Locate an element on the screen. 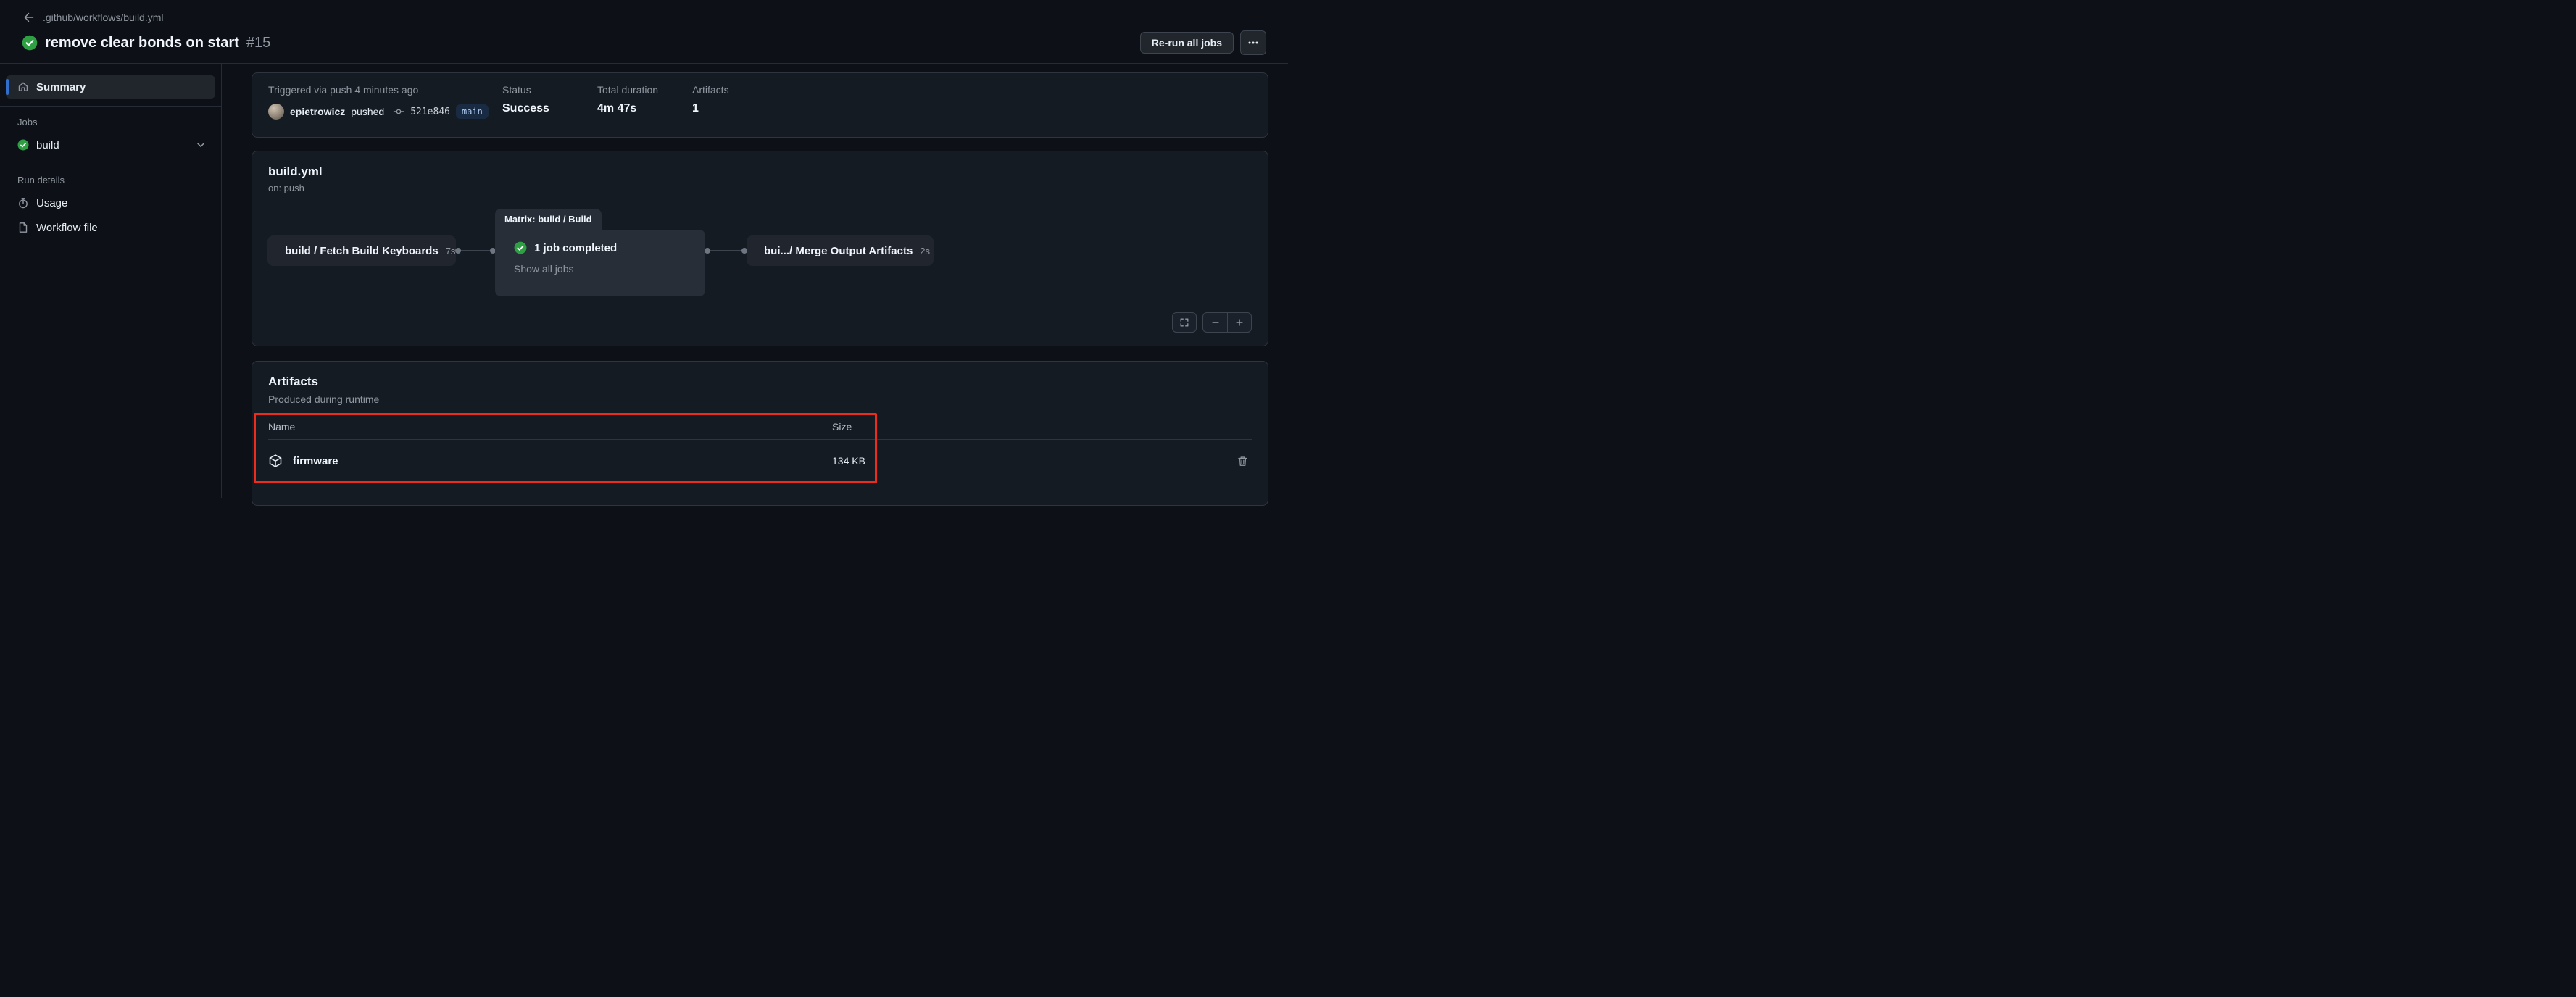 Image resolution: width=2576 pixels, height=997 pixels. expand-icon is located at coordinates (1184, 322).